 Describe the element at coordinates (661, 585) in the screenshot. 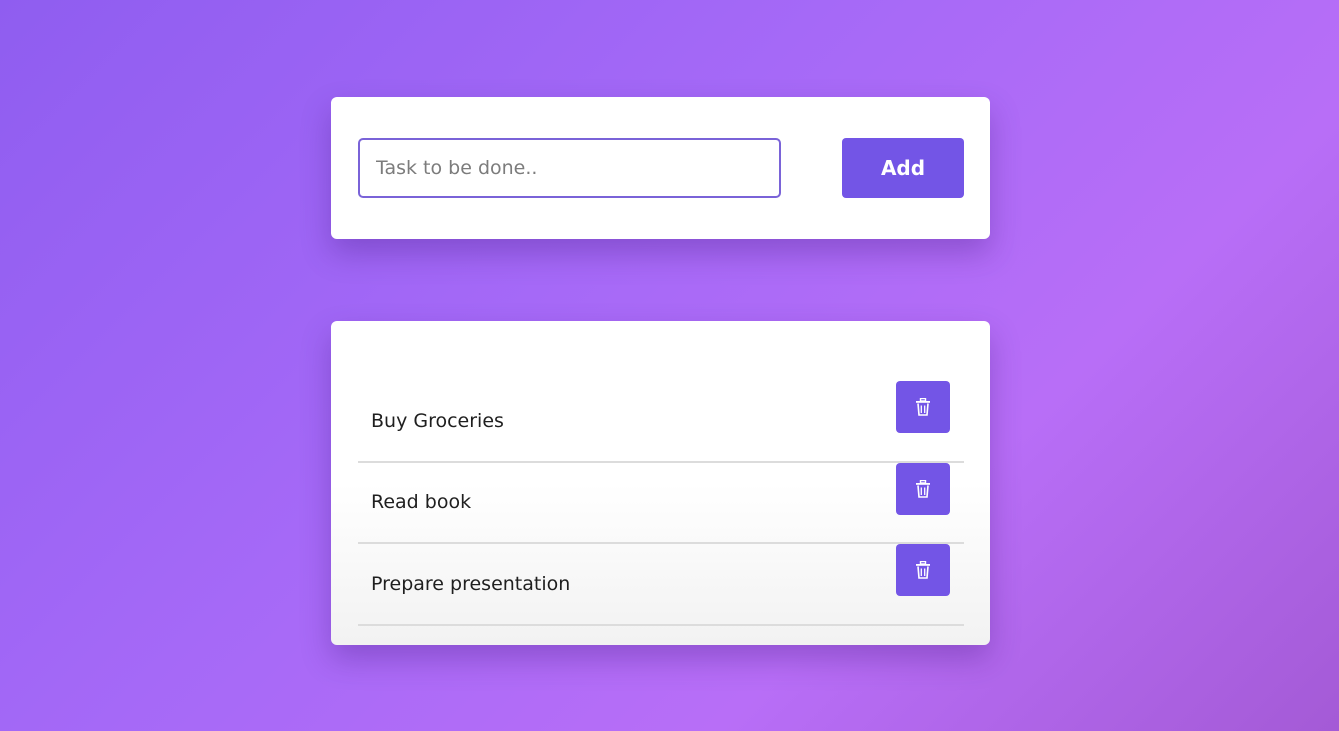

I see `task-item: Prepare presentation` at that location.